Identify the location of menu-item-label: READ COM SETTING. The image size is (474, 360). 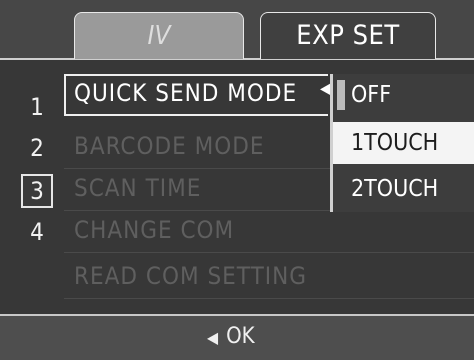
(190, 276).